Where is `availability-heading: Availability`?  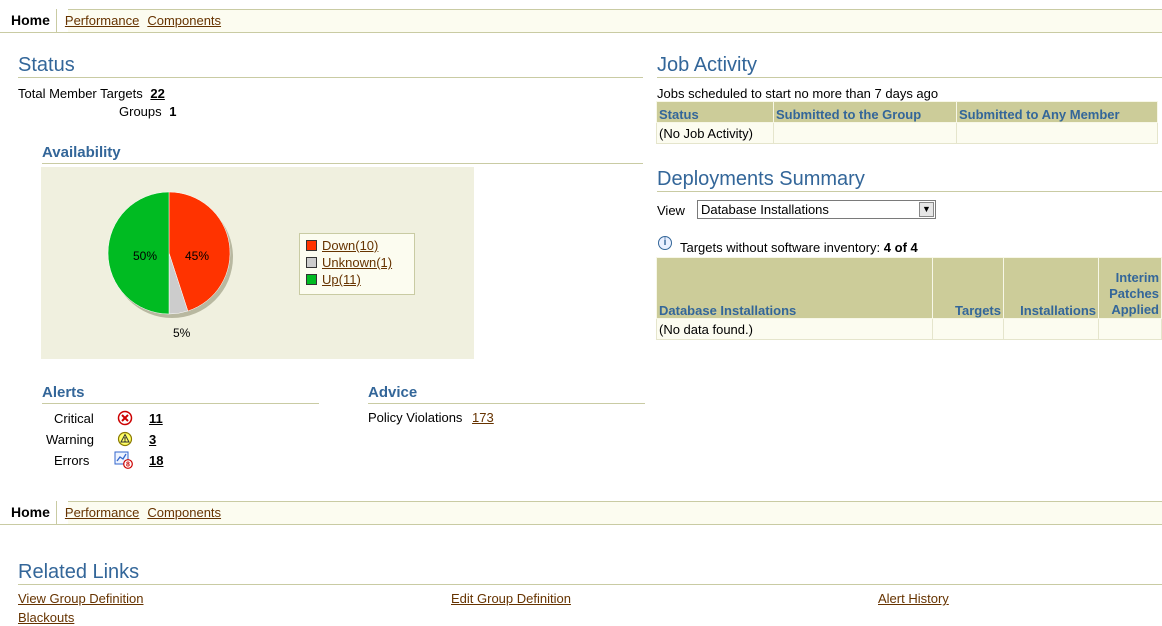
availability-heading: Availability is located at coordinates (342, 153).